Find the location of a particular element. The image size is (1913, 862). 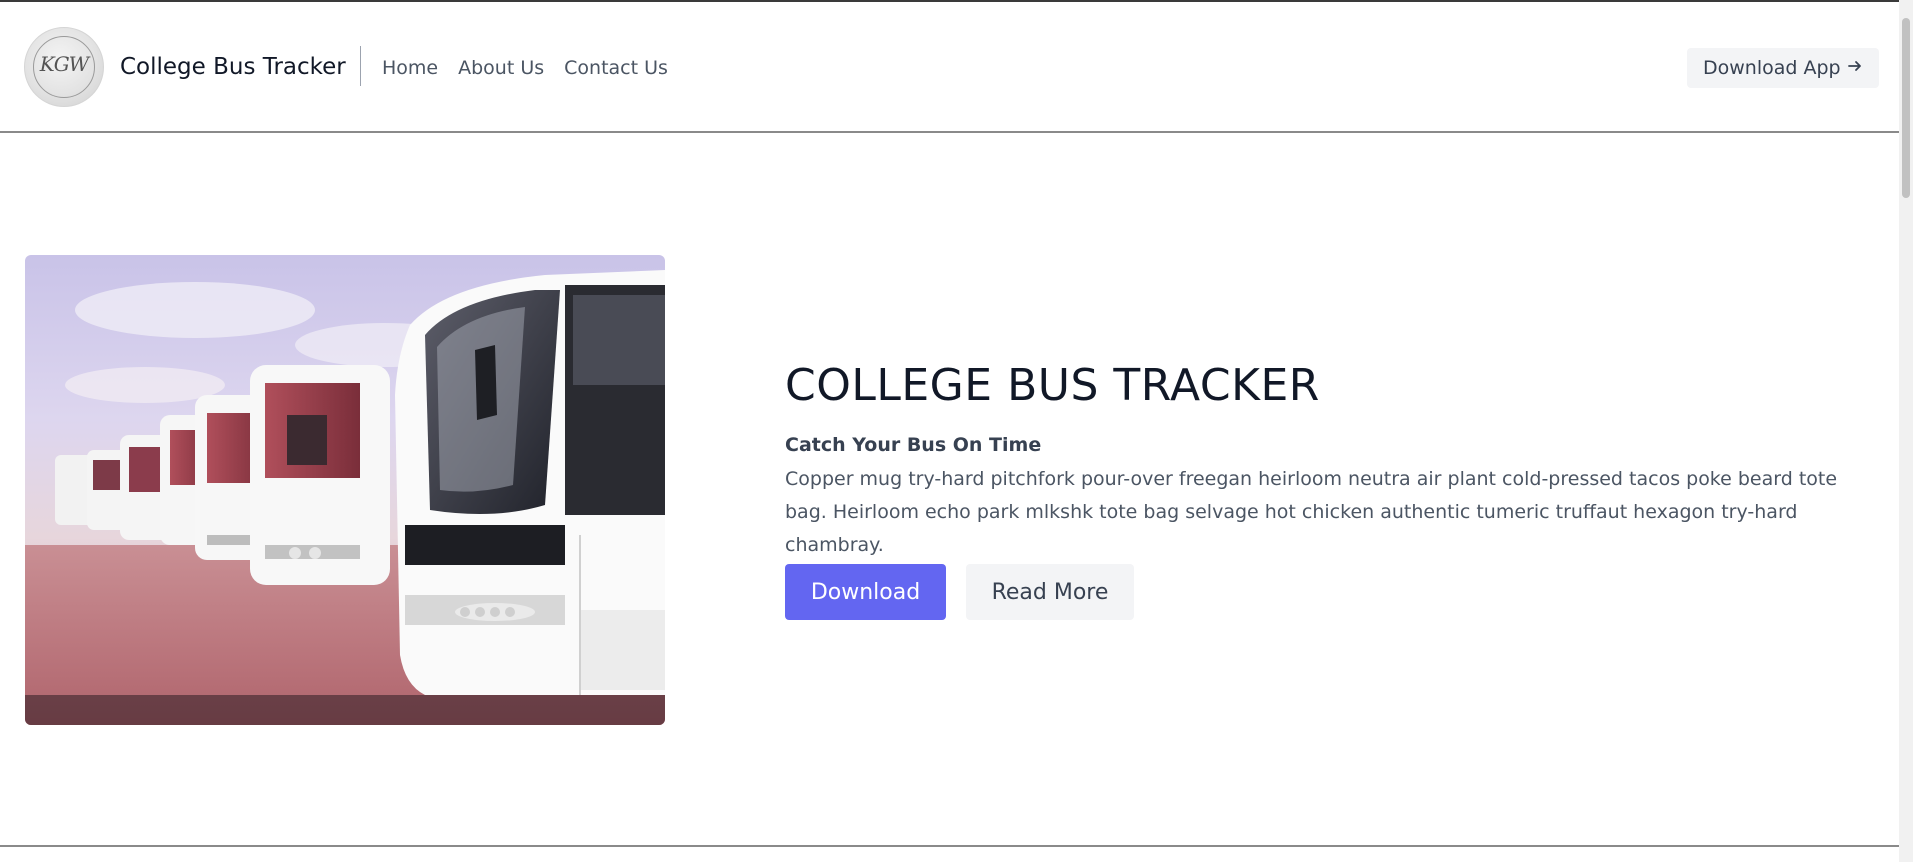

download-app-button: Download App is located at coordinates (1783, 68).